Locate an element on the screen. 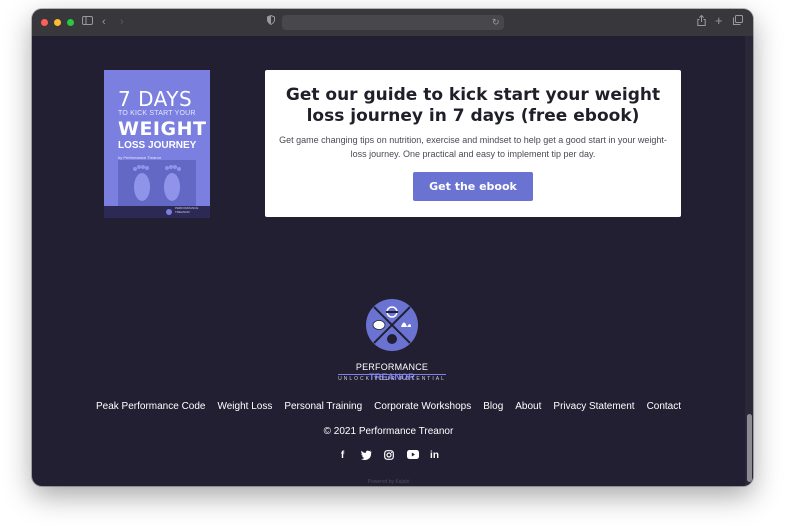  tabs-overview-icon is located at coordinates (738, 22).